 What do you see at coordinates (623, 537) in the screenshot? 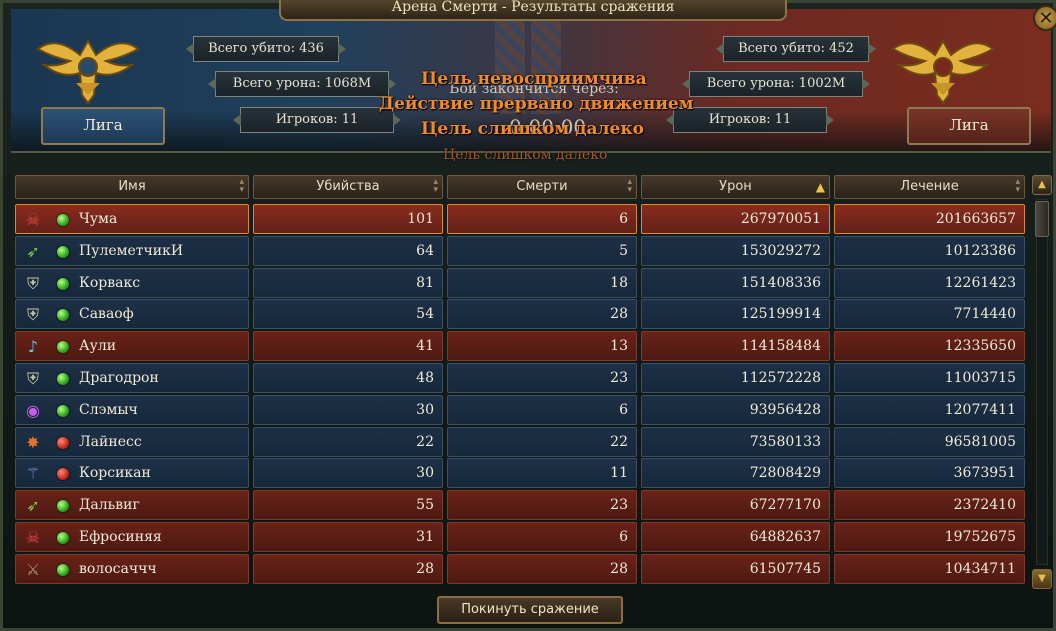
I see `deaths-value: 6` at bounding box center [623, 537].